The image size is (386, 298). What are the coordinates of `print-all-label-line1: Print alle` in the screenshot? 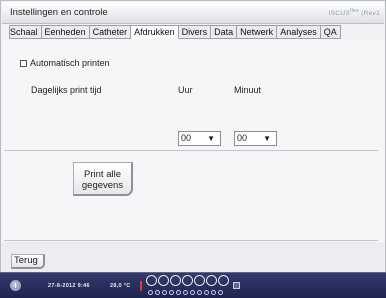 It's located at (102, 174).